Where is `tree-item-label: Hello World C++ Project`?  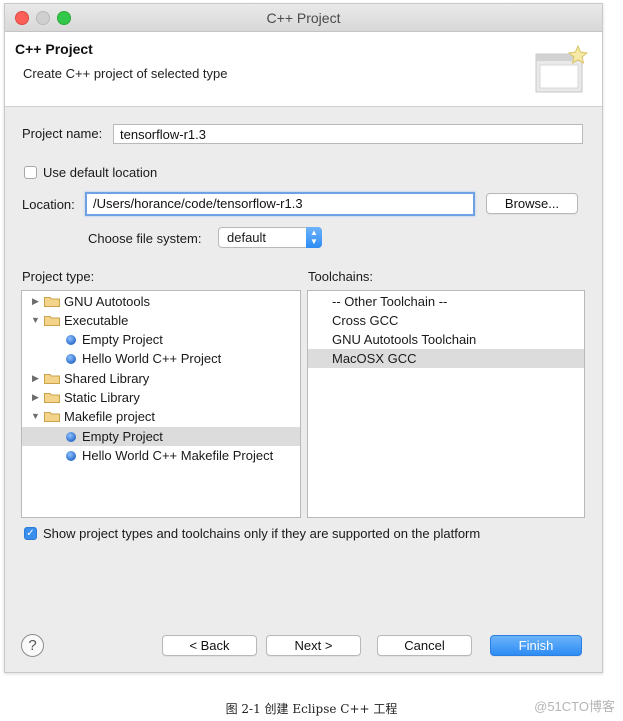
tree-item-label: Hello World C++ Project is located at coordinates (152, 358).